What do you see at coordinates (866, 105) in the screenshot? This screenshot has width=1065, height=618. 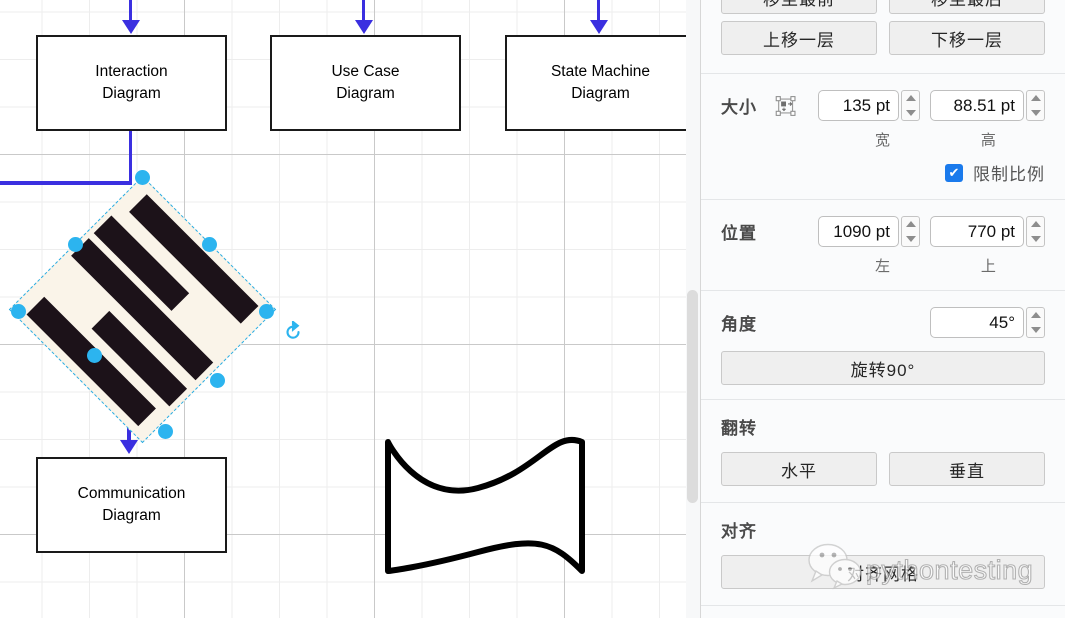 I see `width-value: 135 pt` at bounding box center [866, 105].